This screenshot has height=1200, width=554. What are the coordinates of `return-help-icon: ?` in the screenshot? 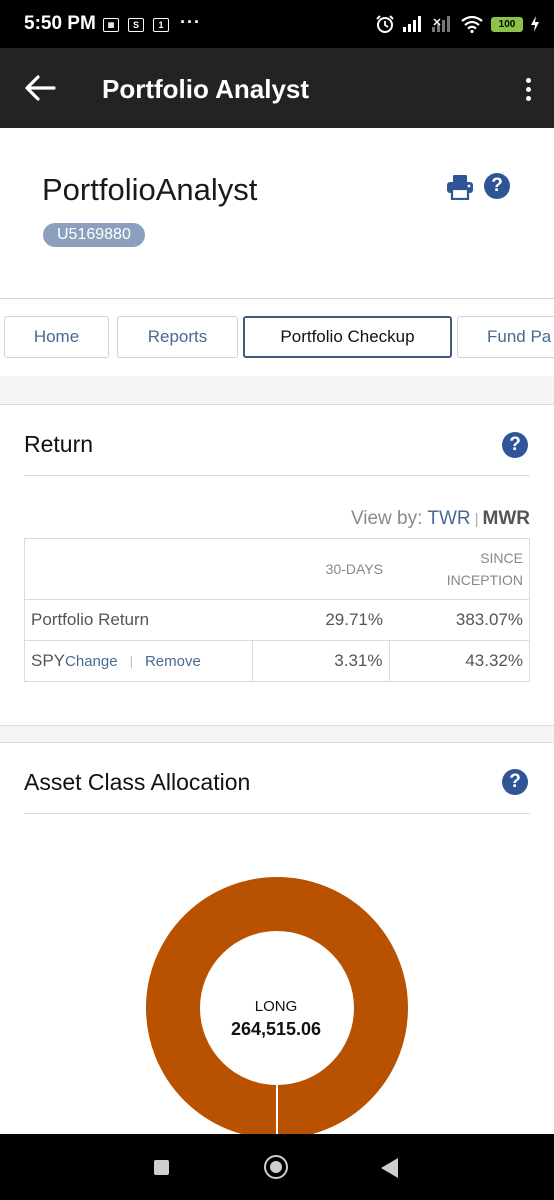 It's located at (515, 445).